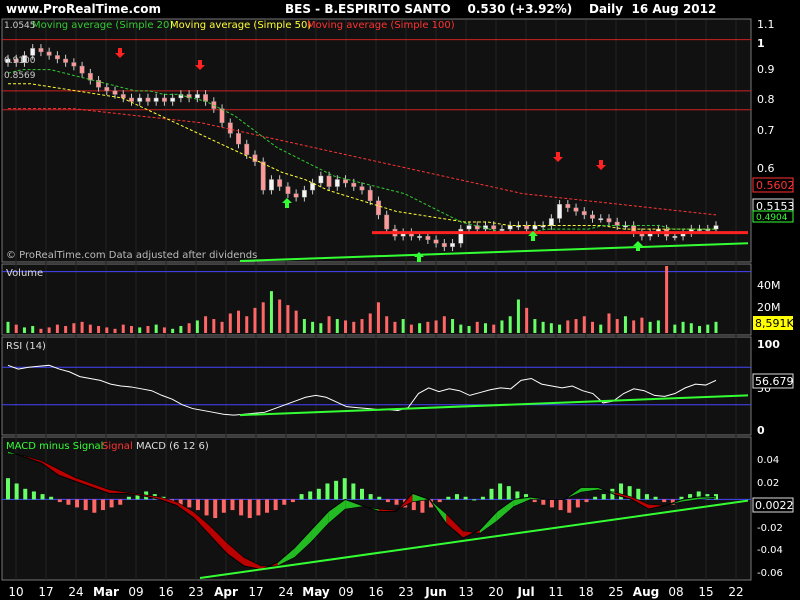 This screenshot has height=600, width=800. What do you see at coordinates (495, 592) in the screenshot?
I see `x-tick-label: 20` at bounding box center [495, 592].